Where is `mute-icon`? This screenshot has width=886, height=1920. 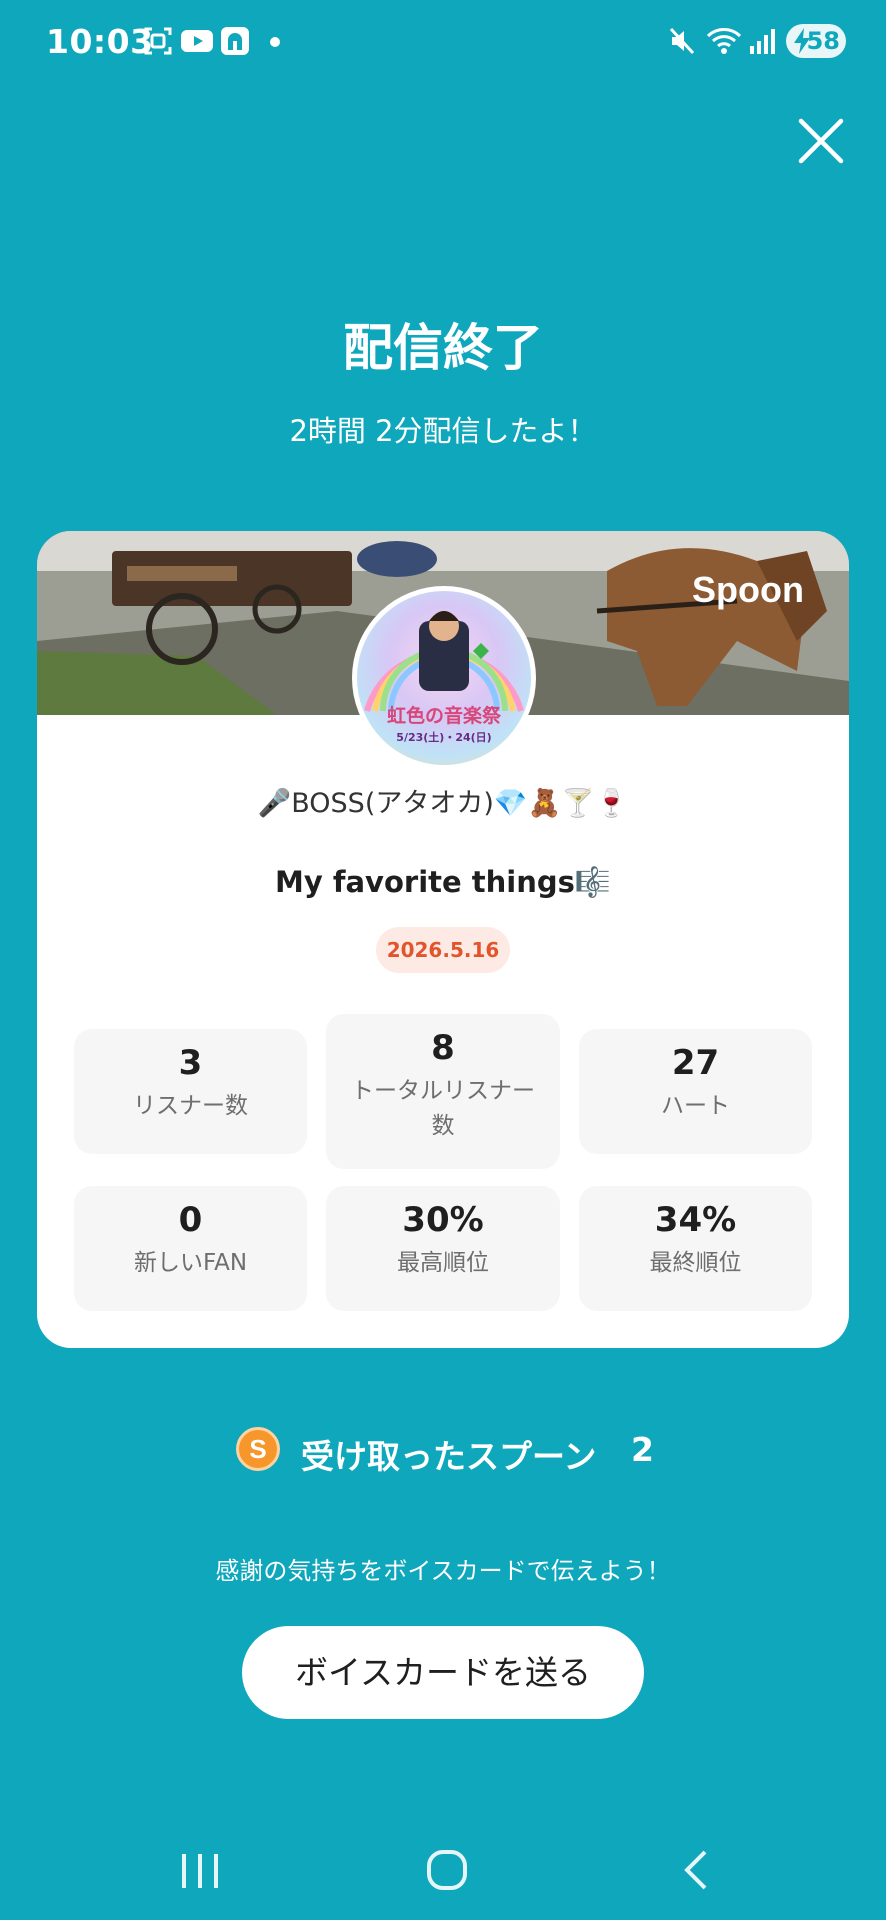
mute-icon is located at coordinates (682, 41).